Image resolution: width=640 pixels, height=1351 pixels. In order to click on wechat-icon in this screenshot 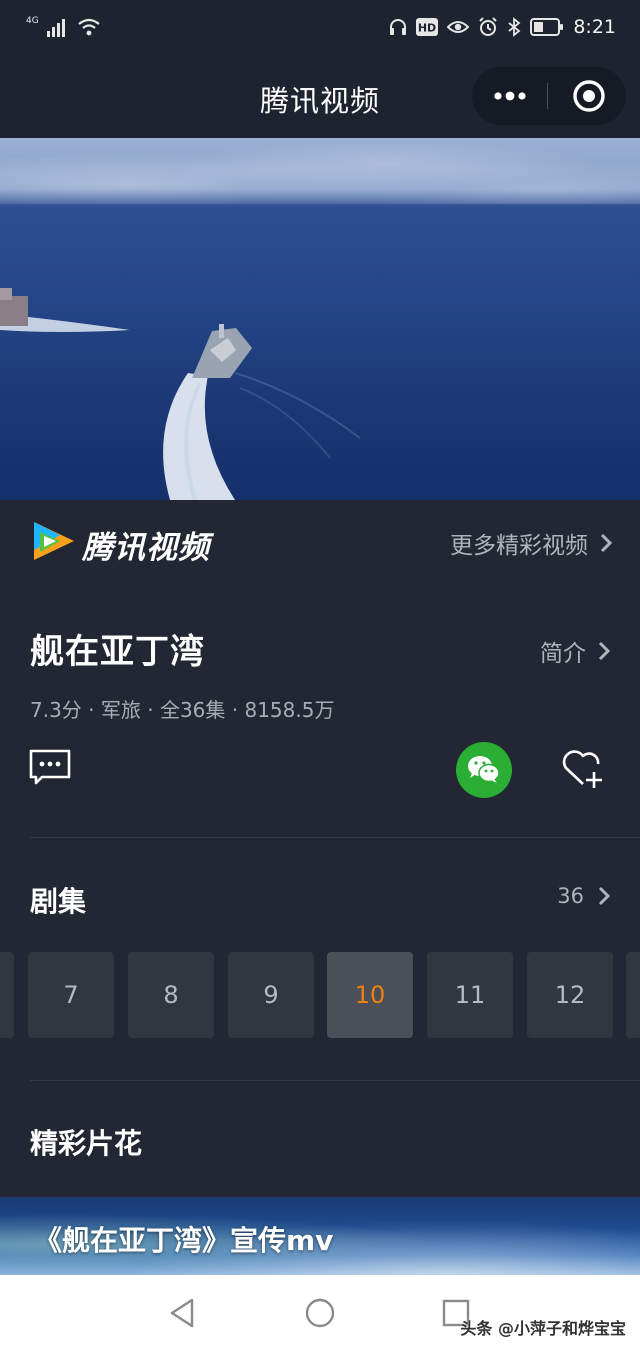, I will do `click(484, 769)`.